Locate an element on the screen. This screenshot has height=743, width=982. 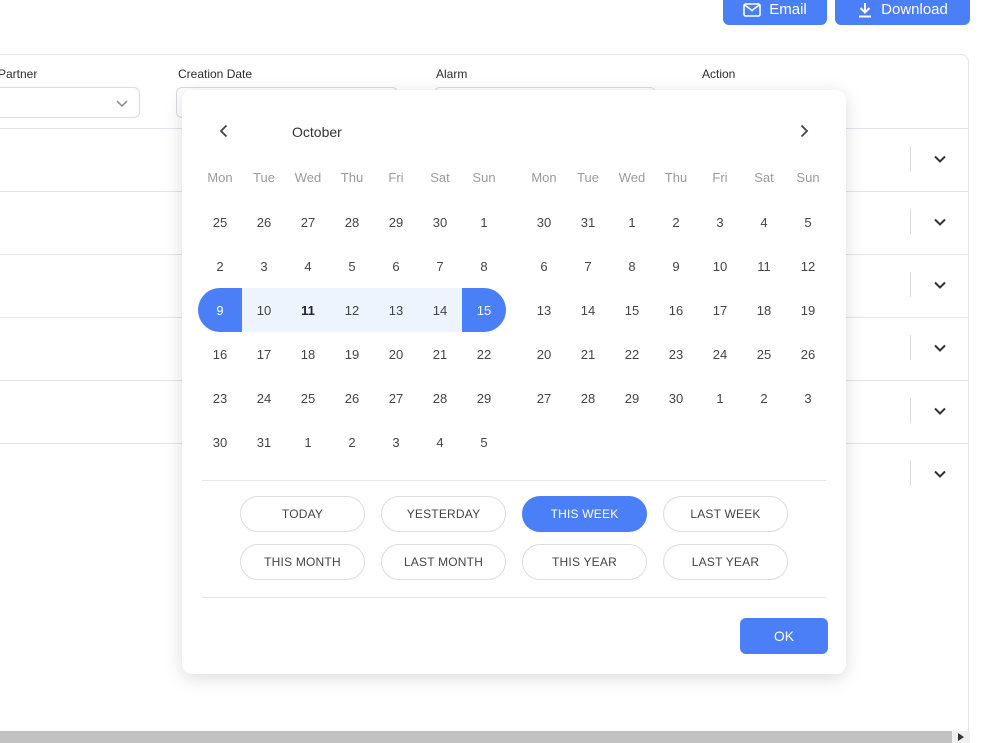
download-button: Download is located at coordinates (902, 12).